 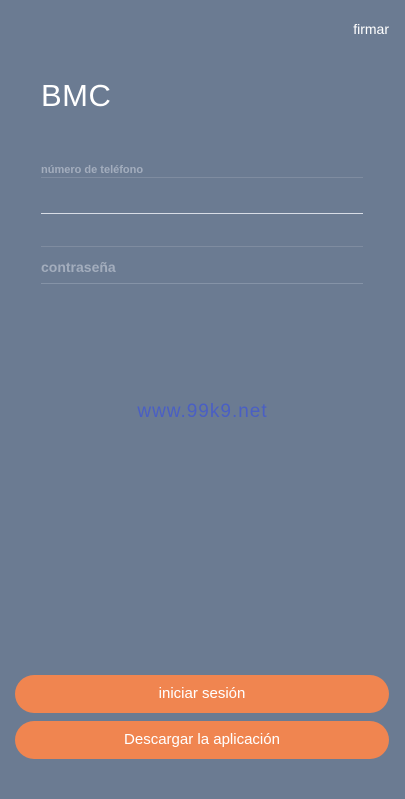 What do you see at coordinates (202, 411) in the screenshot?
I see `watermark-text: www.99k9.net` at bounding box center [202, 411].